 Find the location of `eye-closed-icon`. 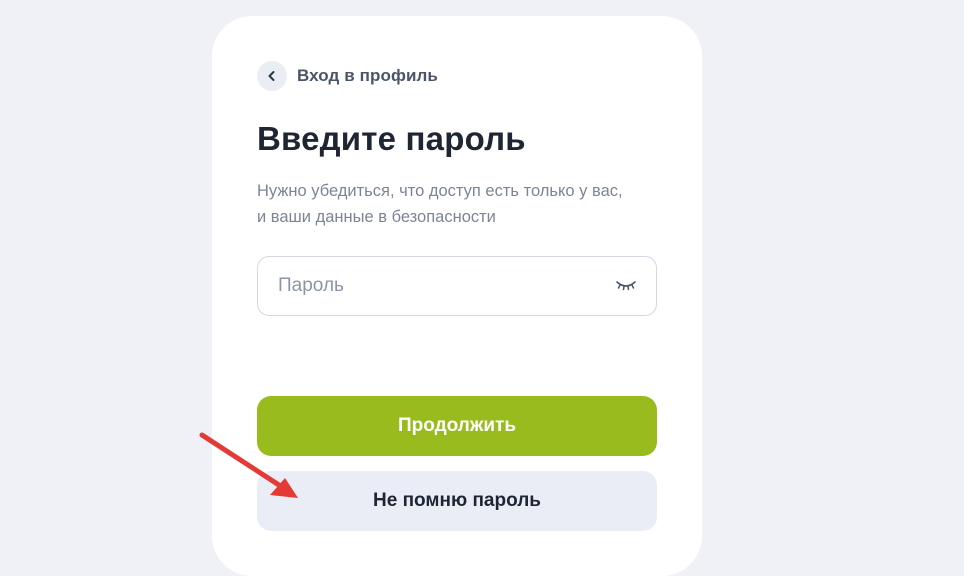

eye-closed-icon is located at coordinates (626, 286).